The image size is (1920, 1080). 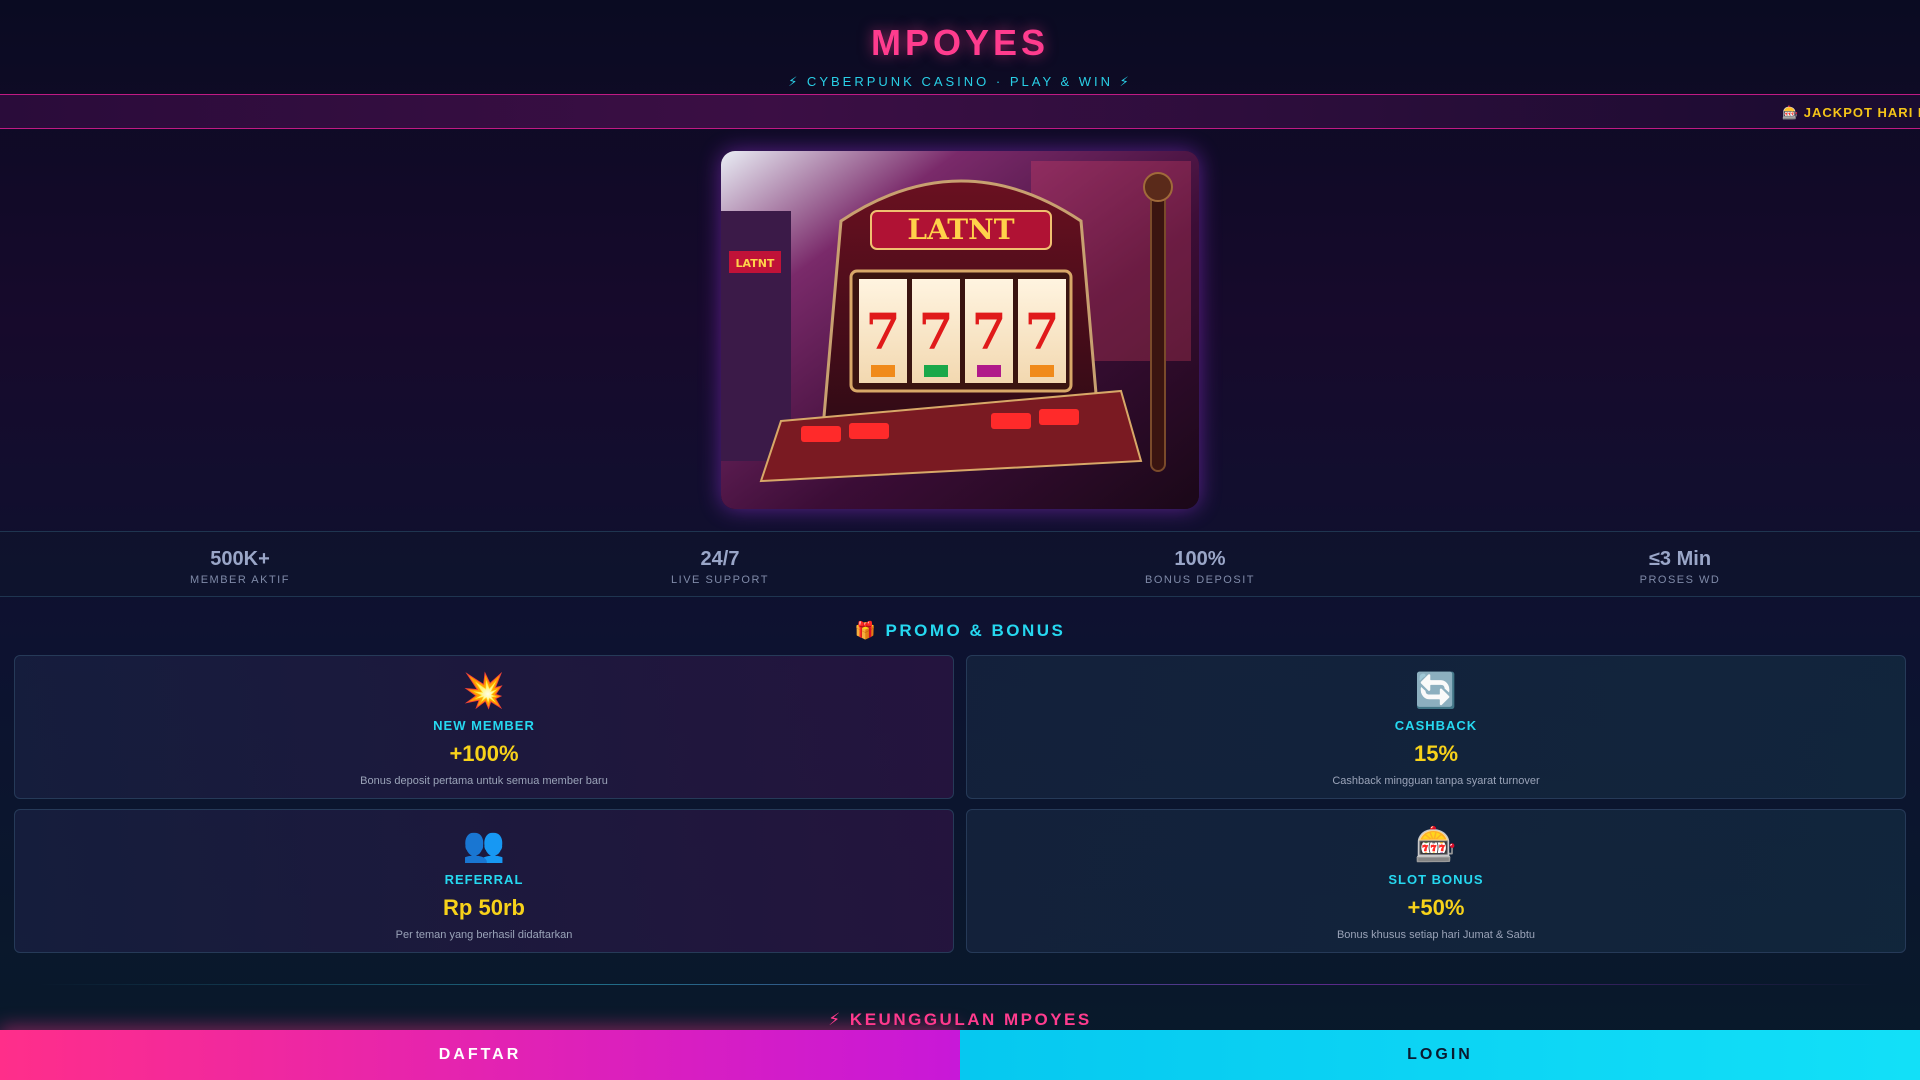 What do you see at coordinates (960, 43) in the screenshot?
I see `brand-logo: MPOYES` at bounding box center [960, 43].